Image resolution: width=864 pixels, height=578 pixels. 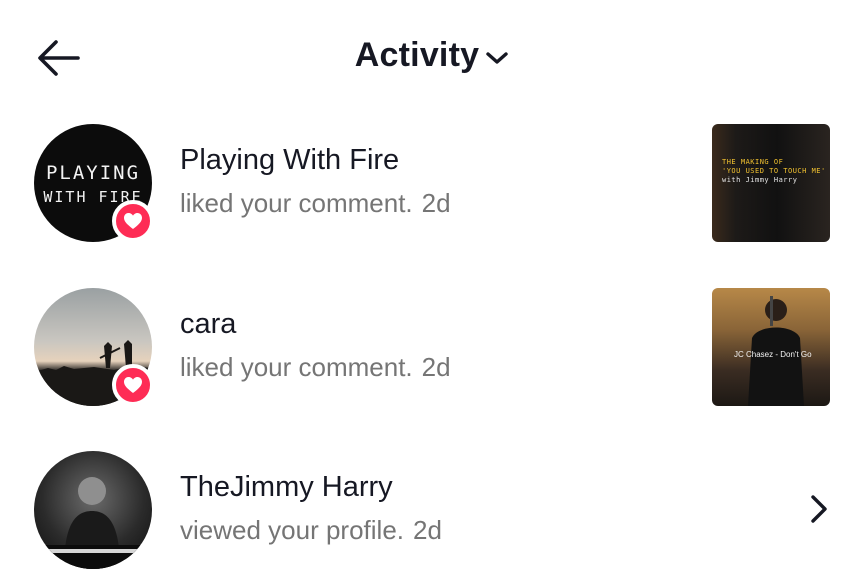 What do you see at coordinates (497, 57) in the screenshot?
I see `chevron-down-icon` at bounding box center [497, 57].